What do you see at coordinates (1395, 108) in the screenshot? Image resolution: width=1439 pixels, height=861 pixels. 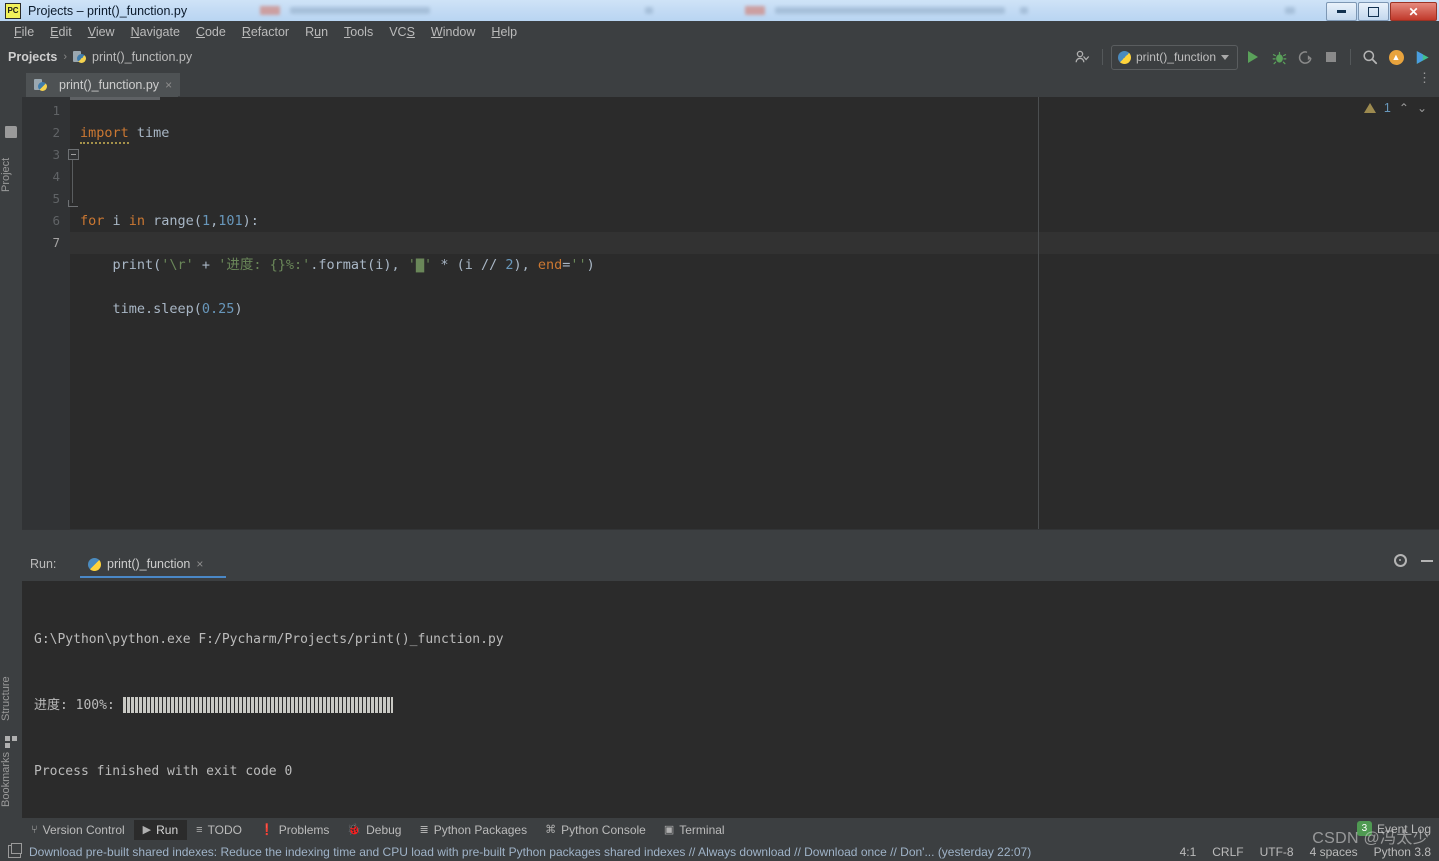 I see `inspection-widget: 1 ⌃ ⌄` at bounding box center [1395, 108].